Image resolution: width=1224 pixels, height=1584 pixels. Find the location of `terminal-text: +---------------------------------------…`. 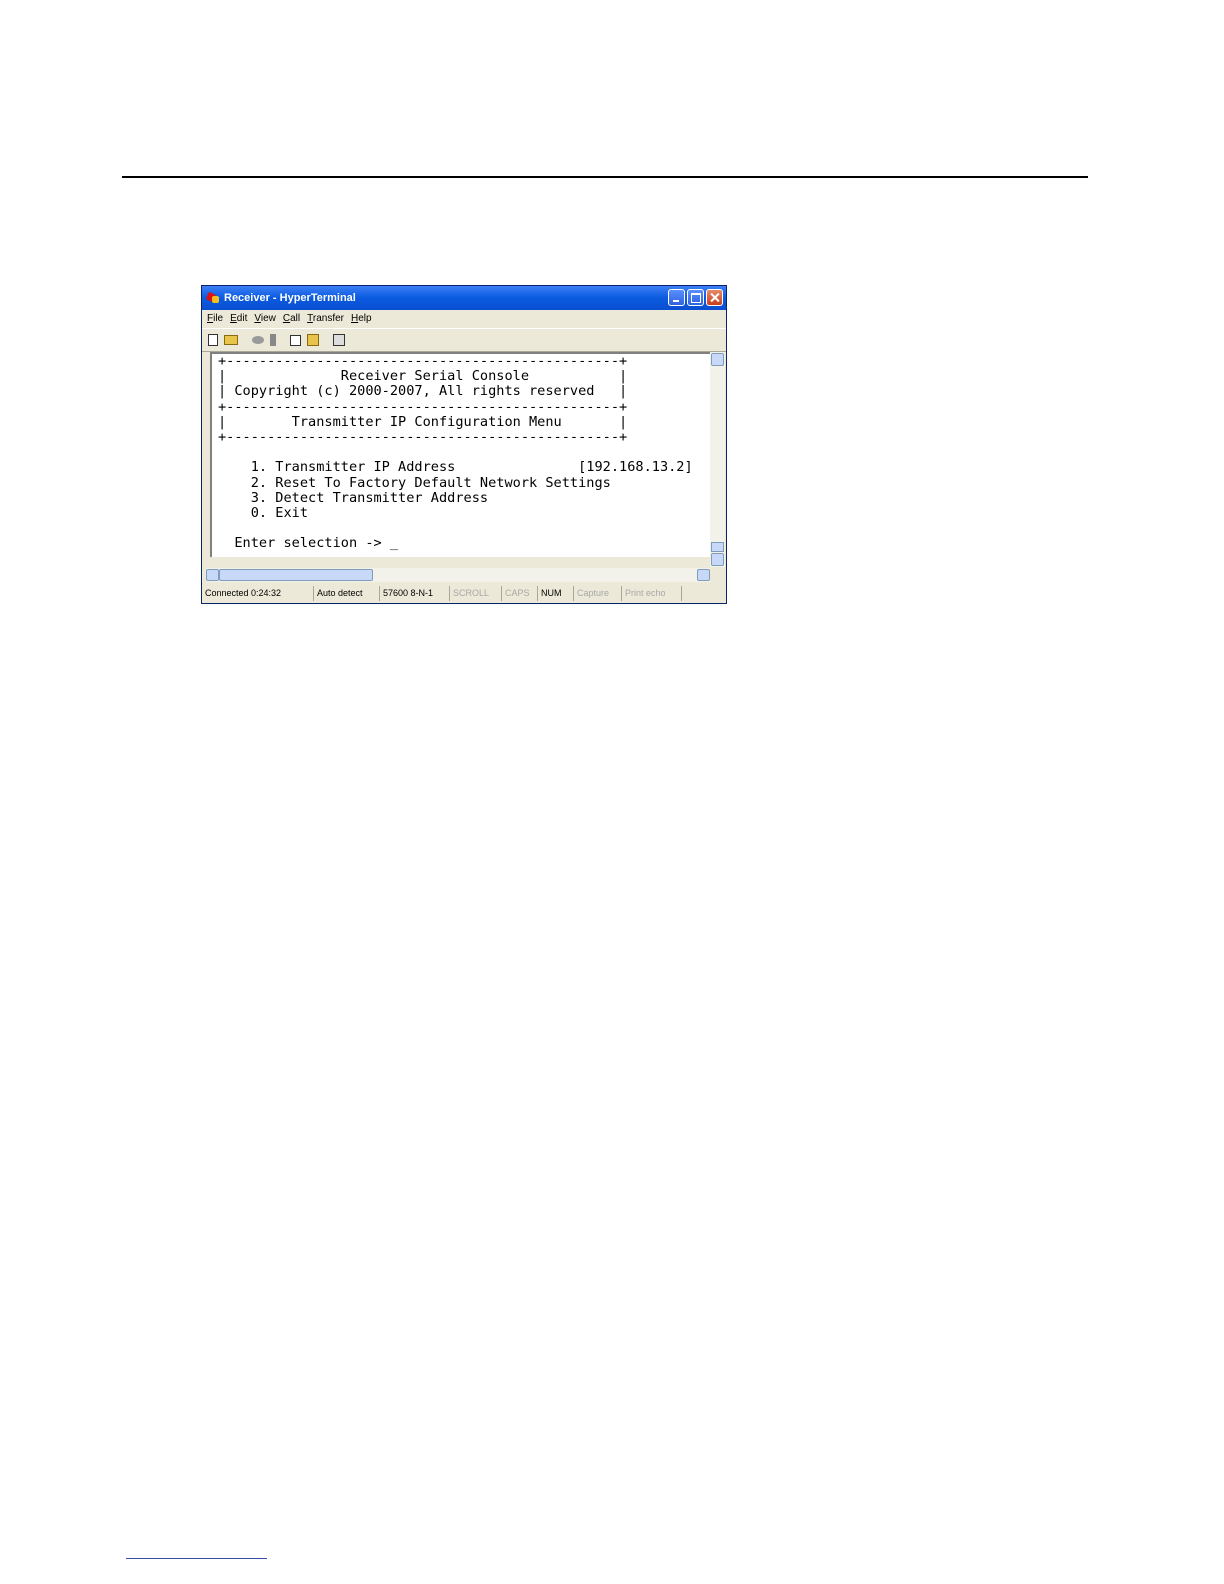

terminal-text: +---------------------------------------… is located at coordinates (455, 452).